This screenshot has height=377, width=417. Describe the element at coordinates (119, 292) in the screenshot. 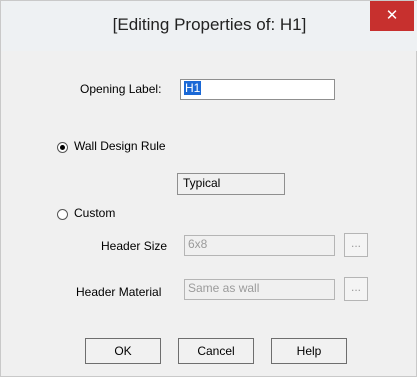

I see `header-material-label: Header Material` at that location.